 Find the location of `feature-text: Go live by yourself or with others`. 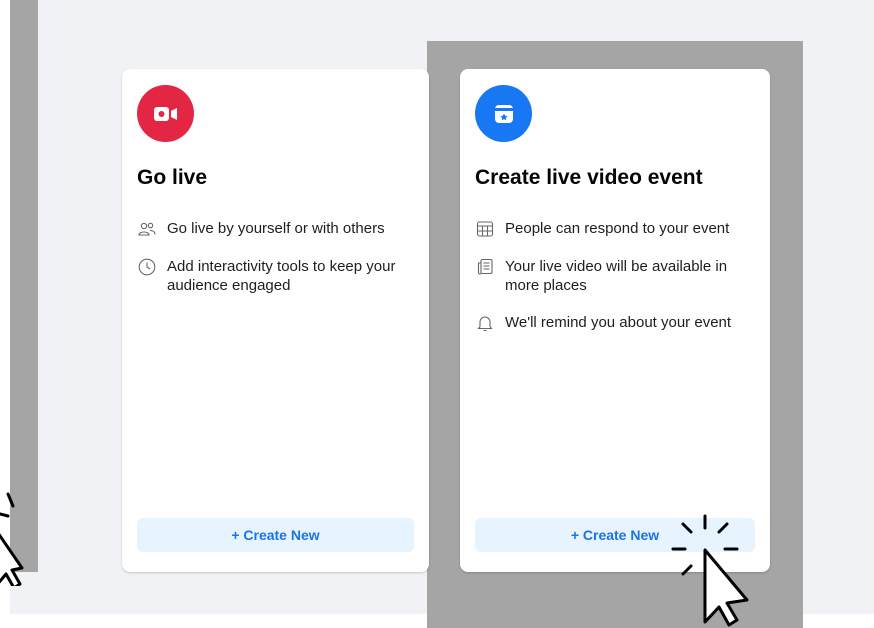

feature-text: Go live by yourself or with others is located at coordinates (276, 228).